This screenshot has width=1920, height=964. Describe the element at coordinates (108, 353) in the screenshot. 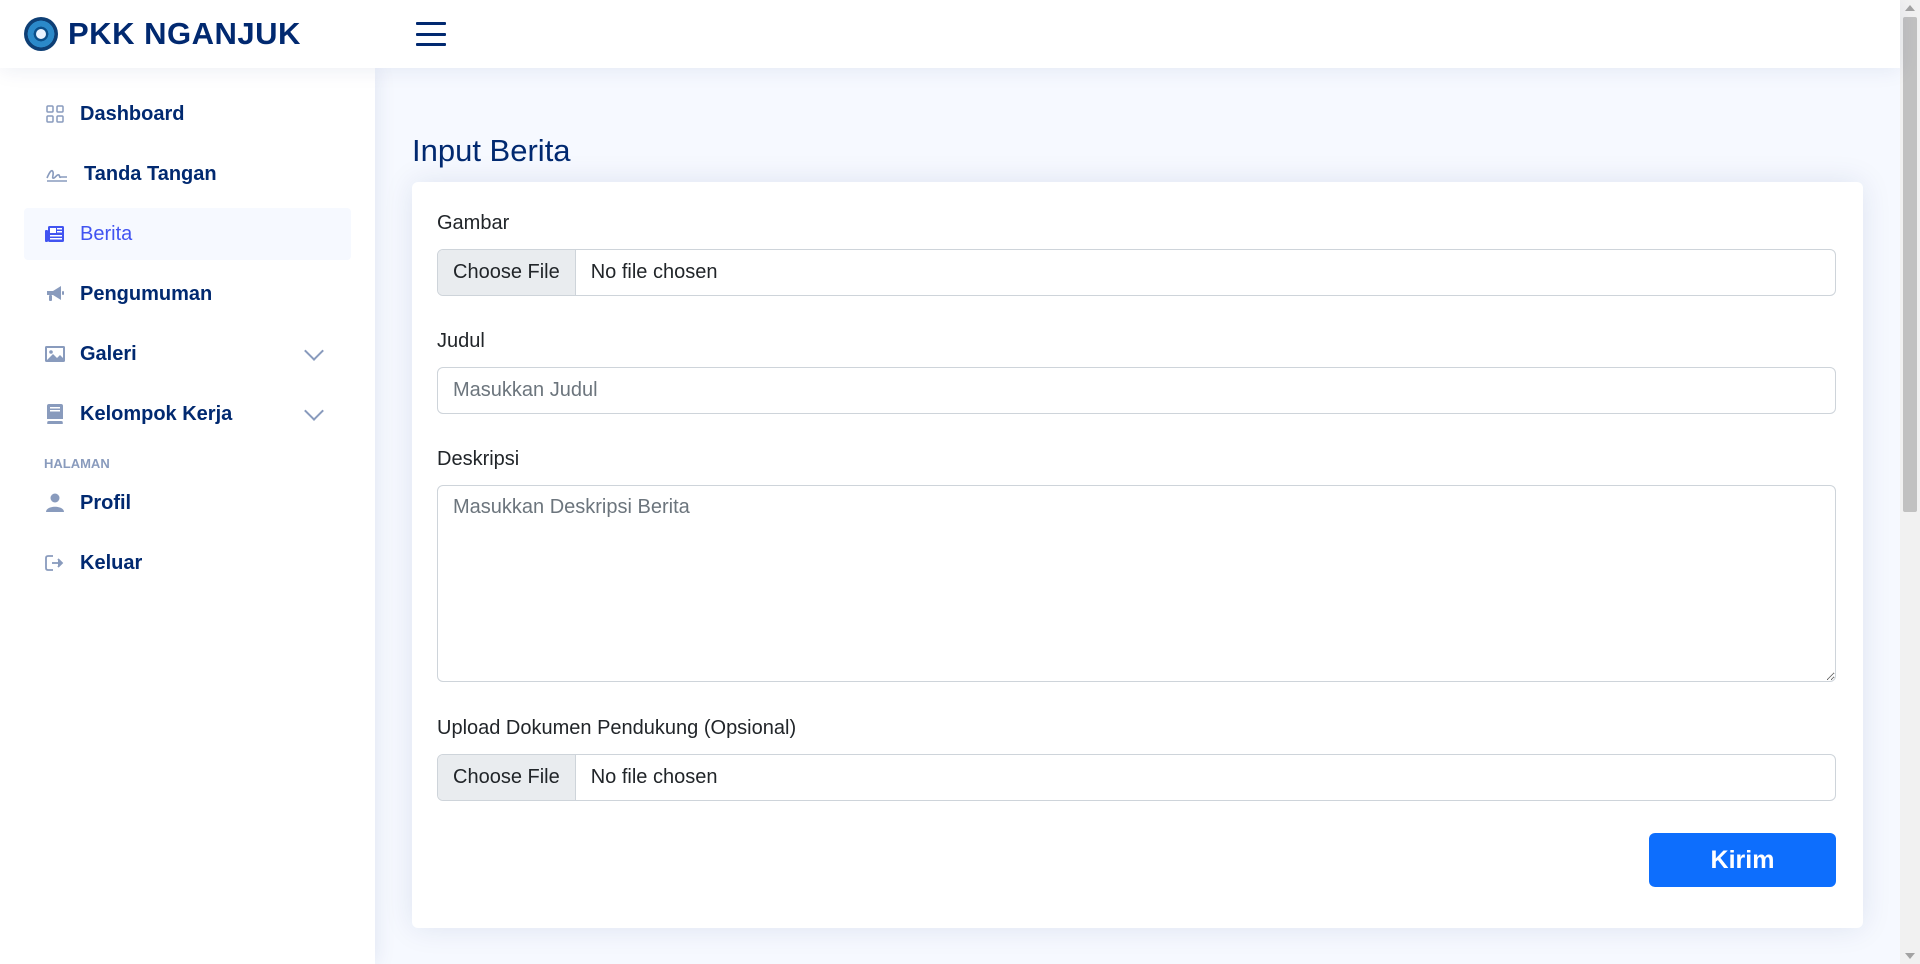

I see `sidebar-item-label: Galeri` at that location.